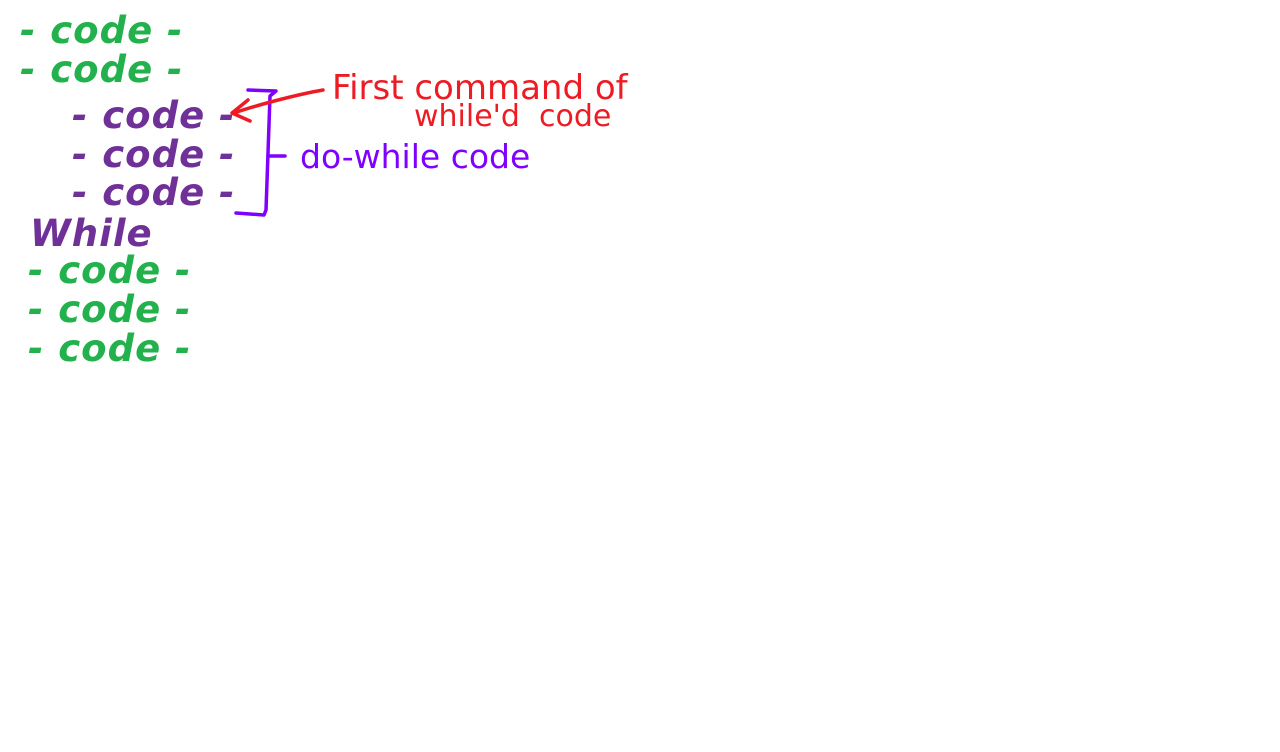 The image size is (1280, 752). I want to click on annotation-marks, so click(277, 152).